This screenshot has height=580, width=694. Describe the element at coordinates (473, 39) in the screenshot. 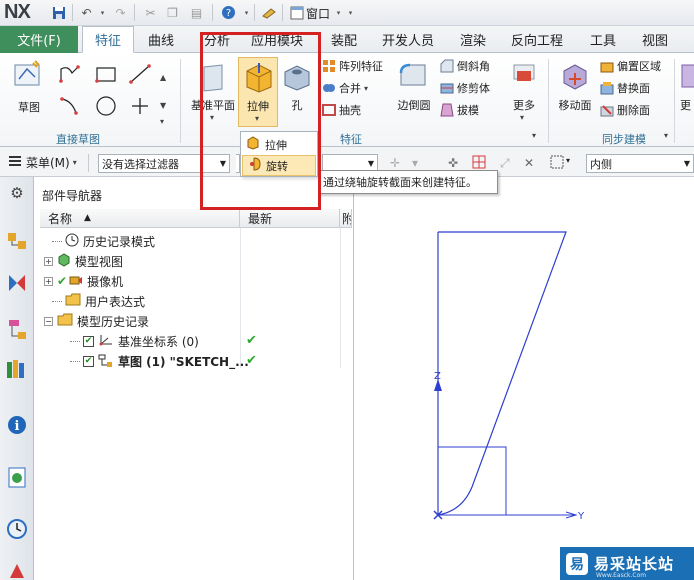

I see `tab-render: 渲染` at that location.